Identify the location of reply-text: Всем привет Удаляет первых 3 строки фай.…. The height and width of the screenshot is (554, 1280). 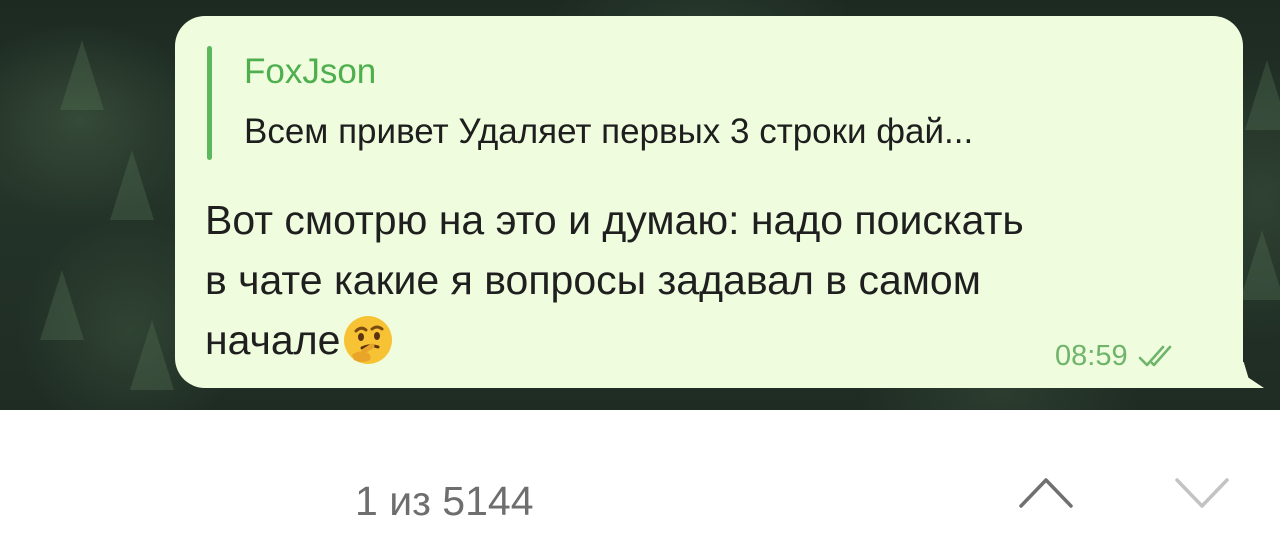
(609, 131).